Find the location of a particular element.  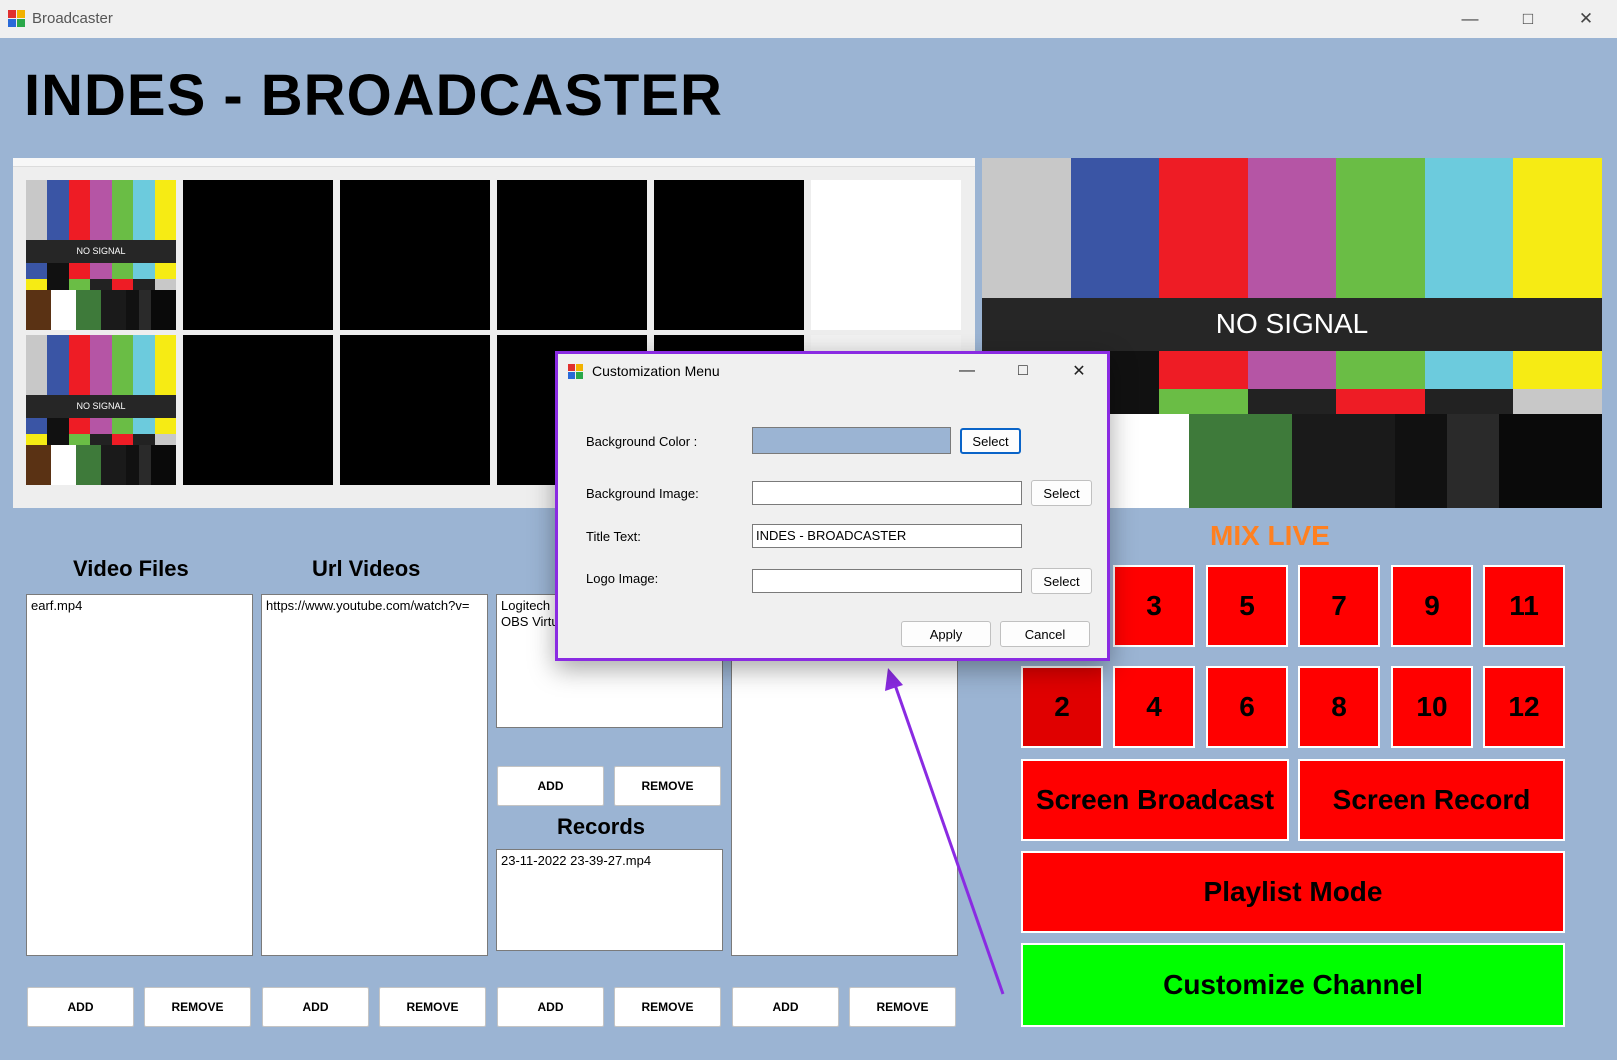

channel-4-button: 4 is located at coordinates (1154, 707).